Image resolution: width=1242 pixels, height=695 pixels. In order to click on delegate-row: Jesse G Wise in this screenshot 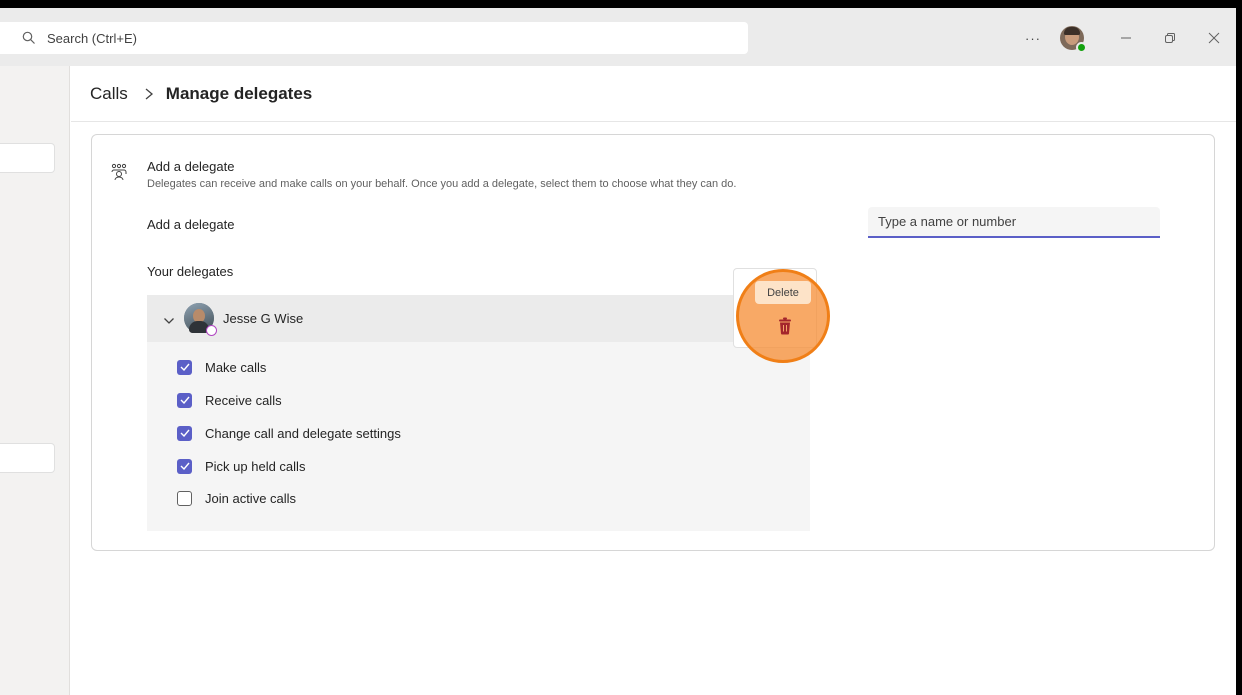, I will do `click(478, 318)`.